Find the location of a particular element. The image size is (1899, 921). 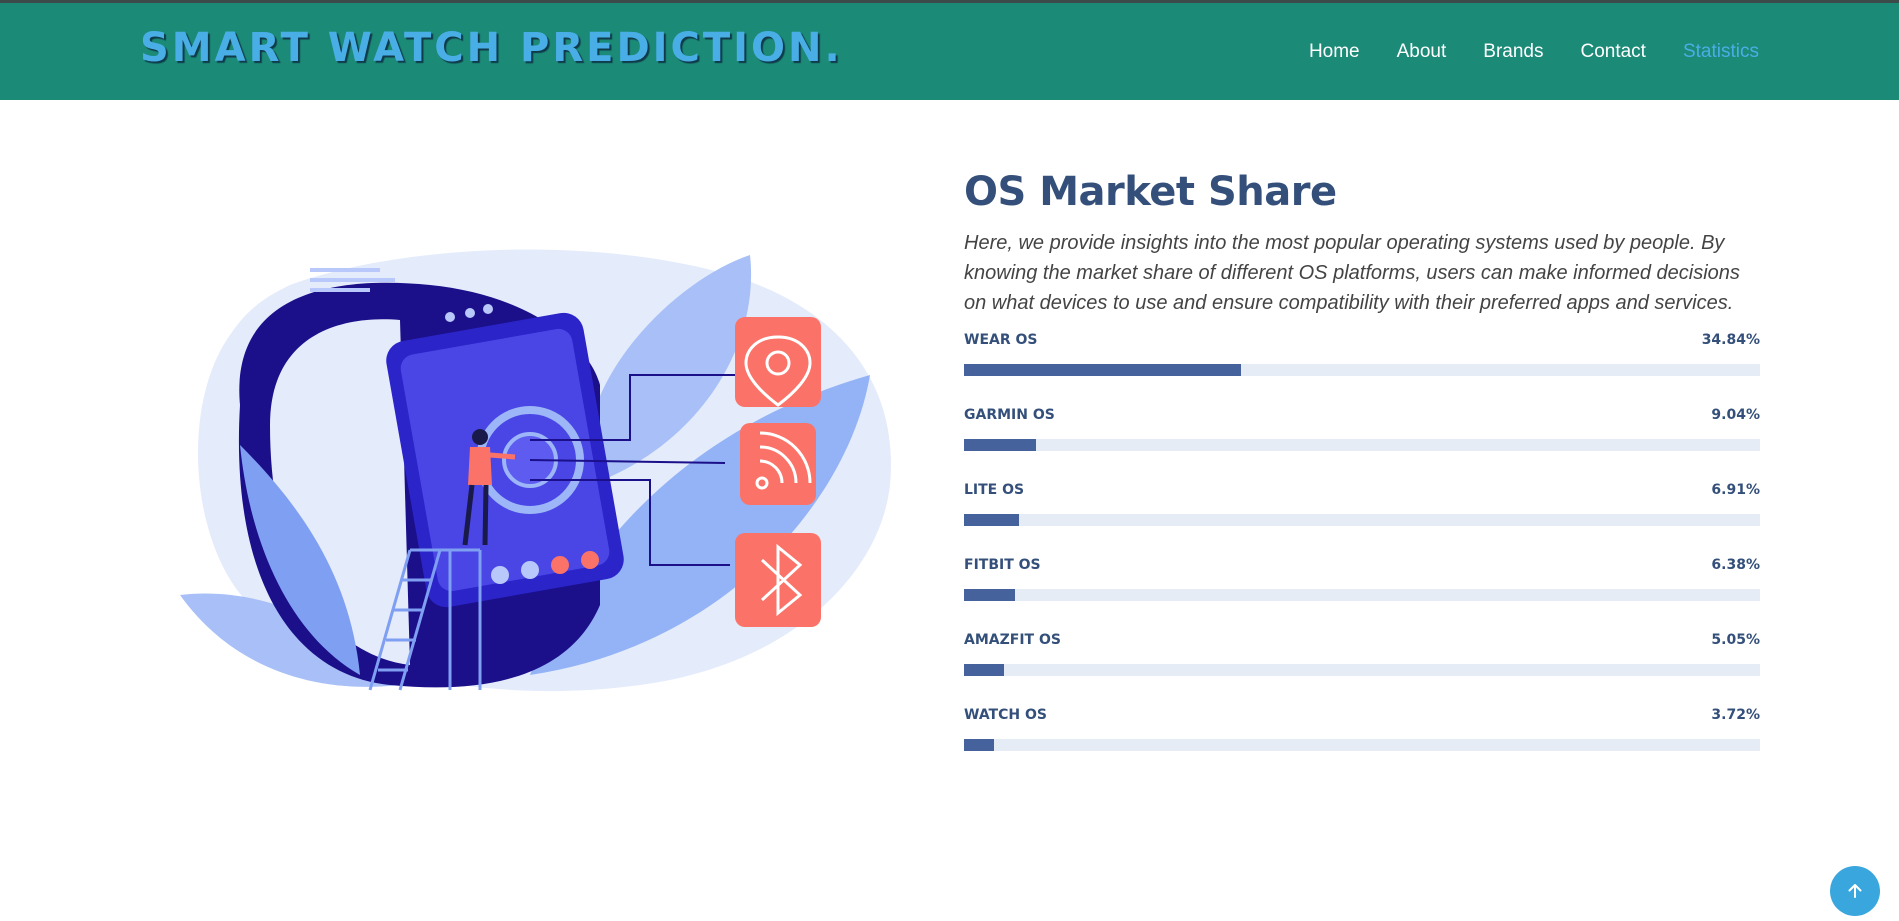

bar-value: 6.38% is located at coordinates (1735, 565).